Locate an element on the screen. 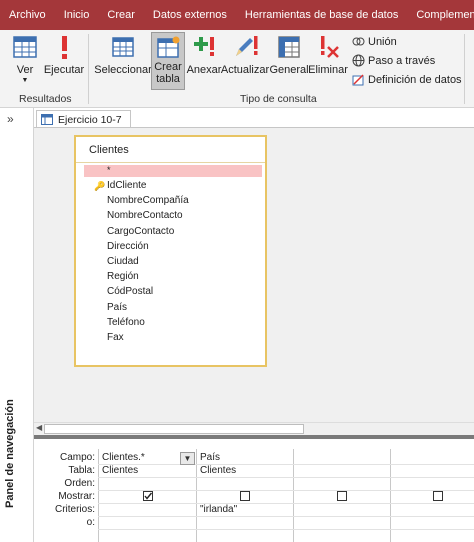 The image size is (474, 542). field-fax: Fax is located at coordinates (115, 337).